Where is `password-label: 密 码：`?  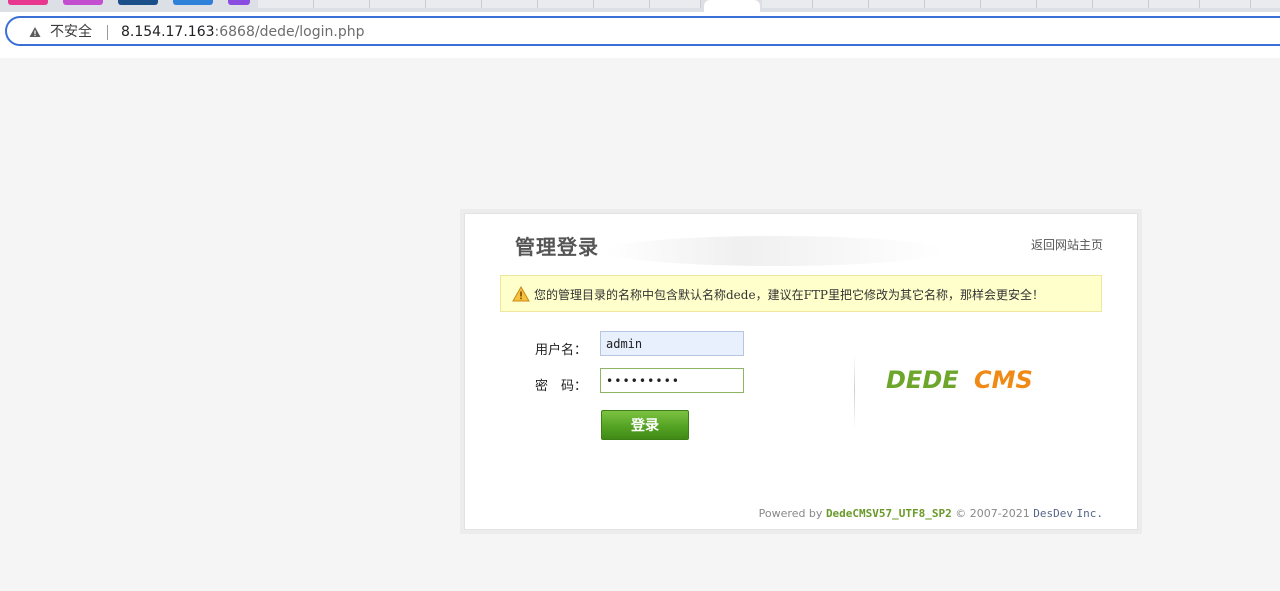
password-label: 密 码： is located at coordinates (561, 386).